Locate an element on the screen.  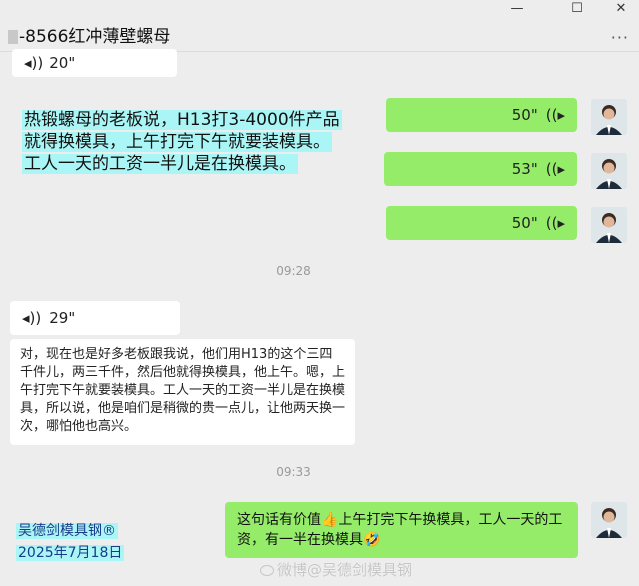
voice-message-left-partial: ◂)) 20" is located at coordinates (94, 63).